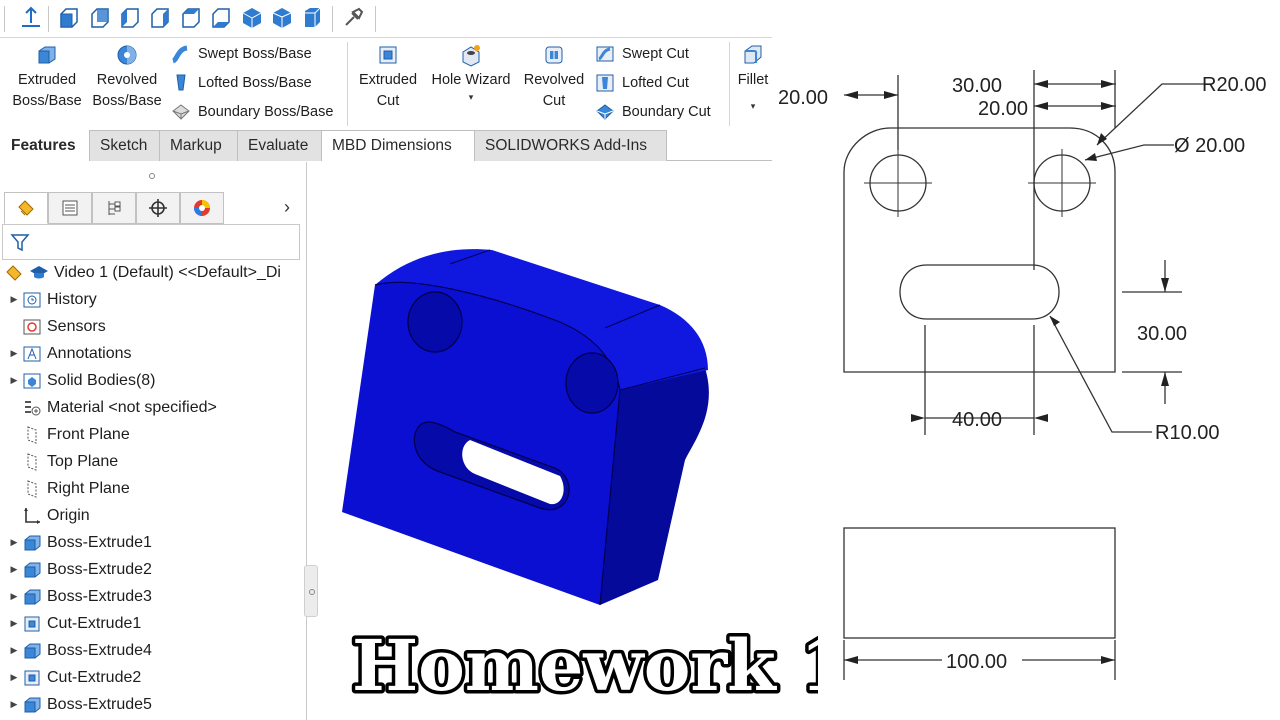 Image resolution: width=1280 pixels, height=720 pixels. Describe the element at coordinates (100, 18) in the screenshot. I see `back-view-icon` at that location.